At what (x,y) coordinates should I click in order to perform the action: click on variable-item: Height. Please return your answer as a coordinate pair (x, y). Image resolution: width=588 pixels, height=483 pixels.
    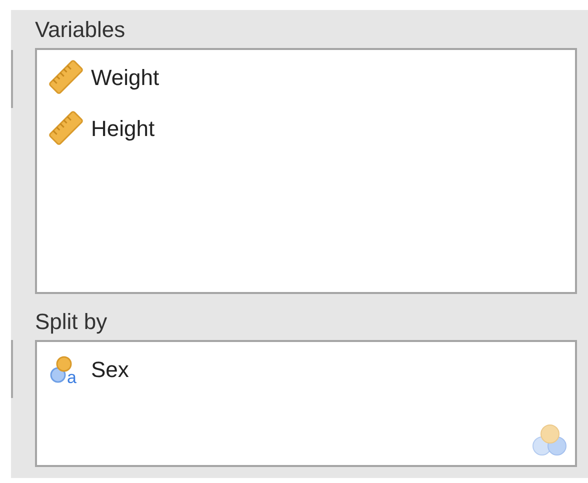
    Looking at the image, I should click on (123, 128).